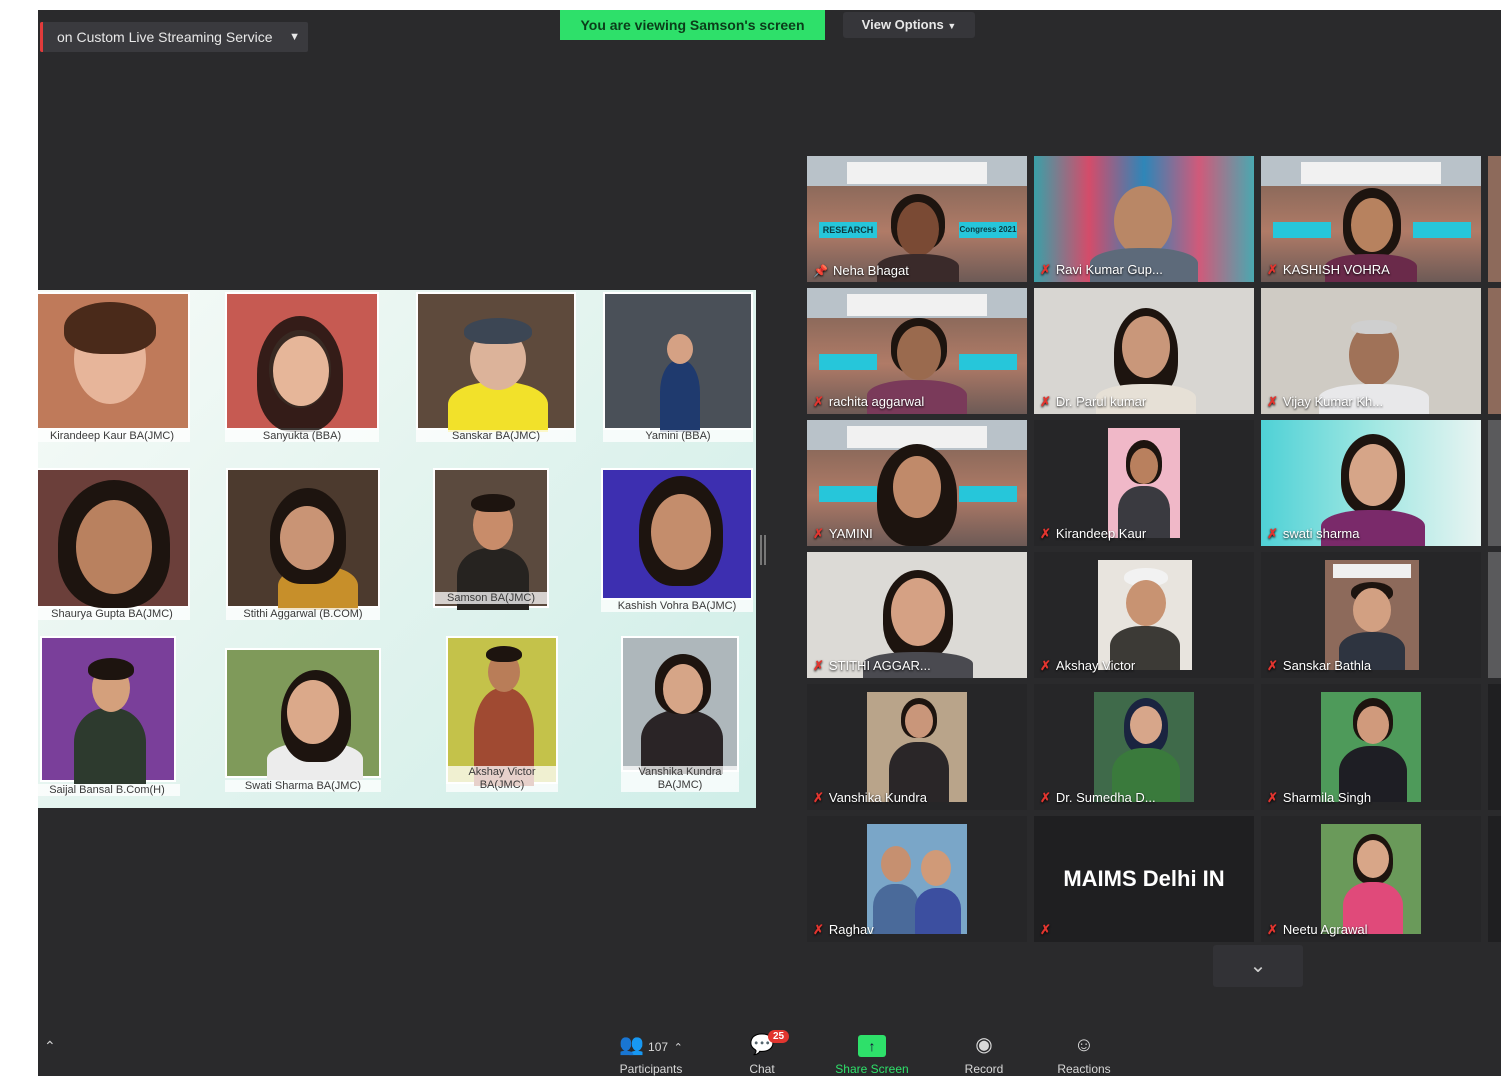 The height and width of the screenshot is (1076, 1501). What do you see at coordinates (984, 1045) in the screenshot?
I see `record-icon: ◉` at bounding box center [984, 1045].